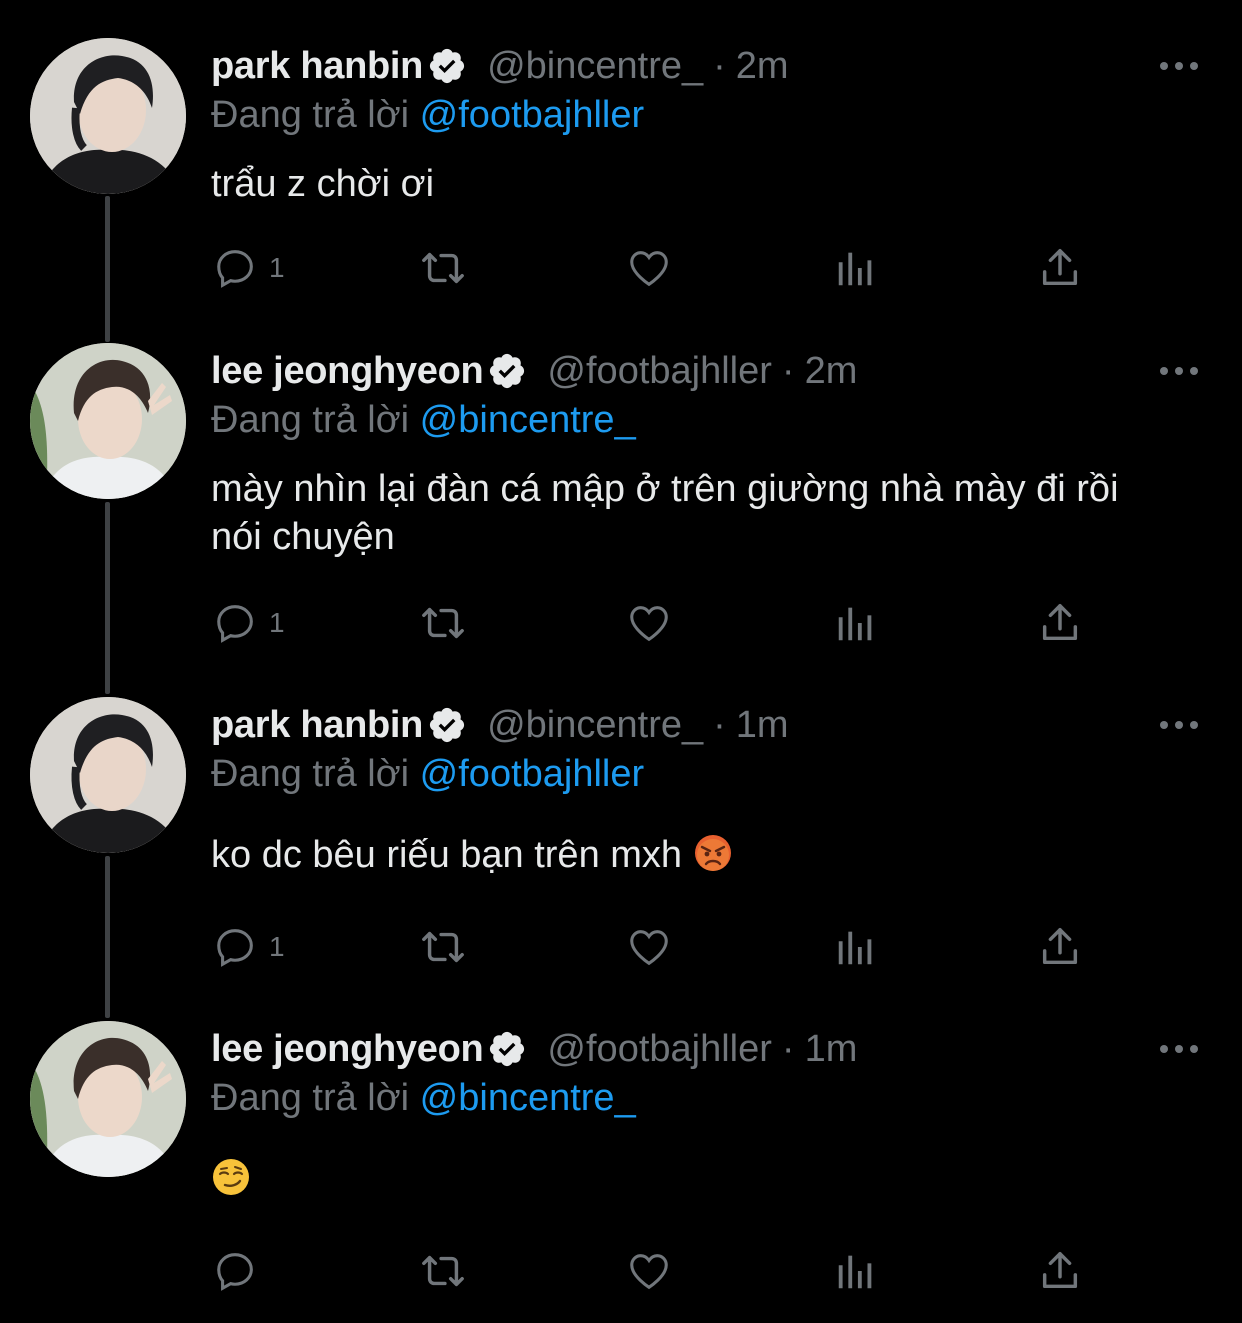  I want to click on tweet-header: park hanbin @bincentre_ · 2m, so click(500, 66).